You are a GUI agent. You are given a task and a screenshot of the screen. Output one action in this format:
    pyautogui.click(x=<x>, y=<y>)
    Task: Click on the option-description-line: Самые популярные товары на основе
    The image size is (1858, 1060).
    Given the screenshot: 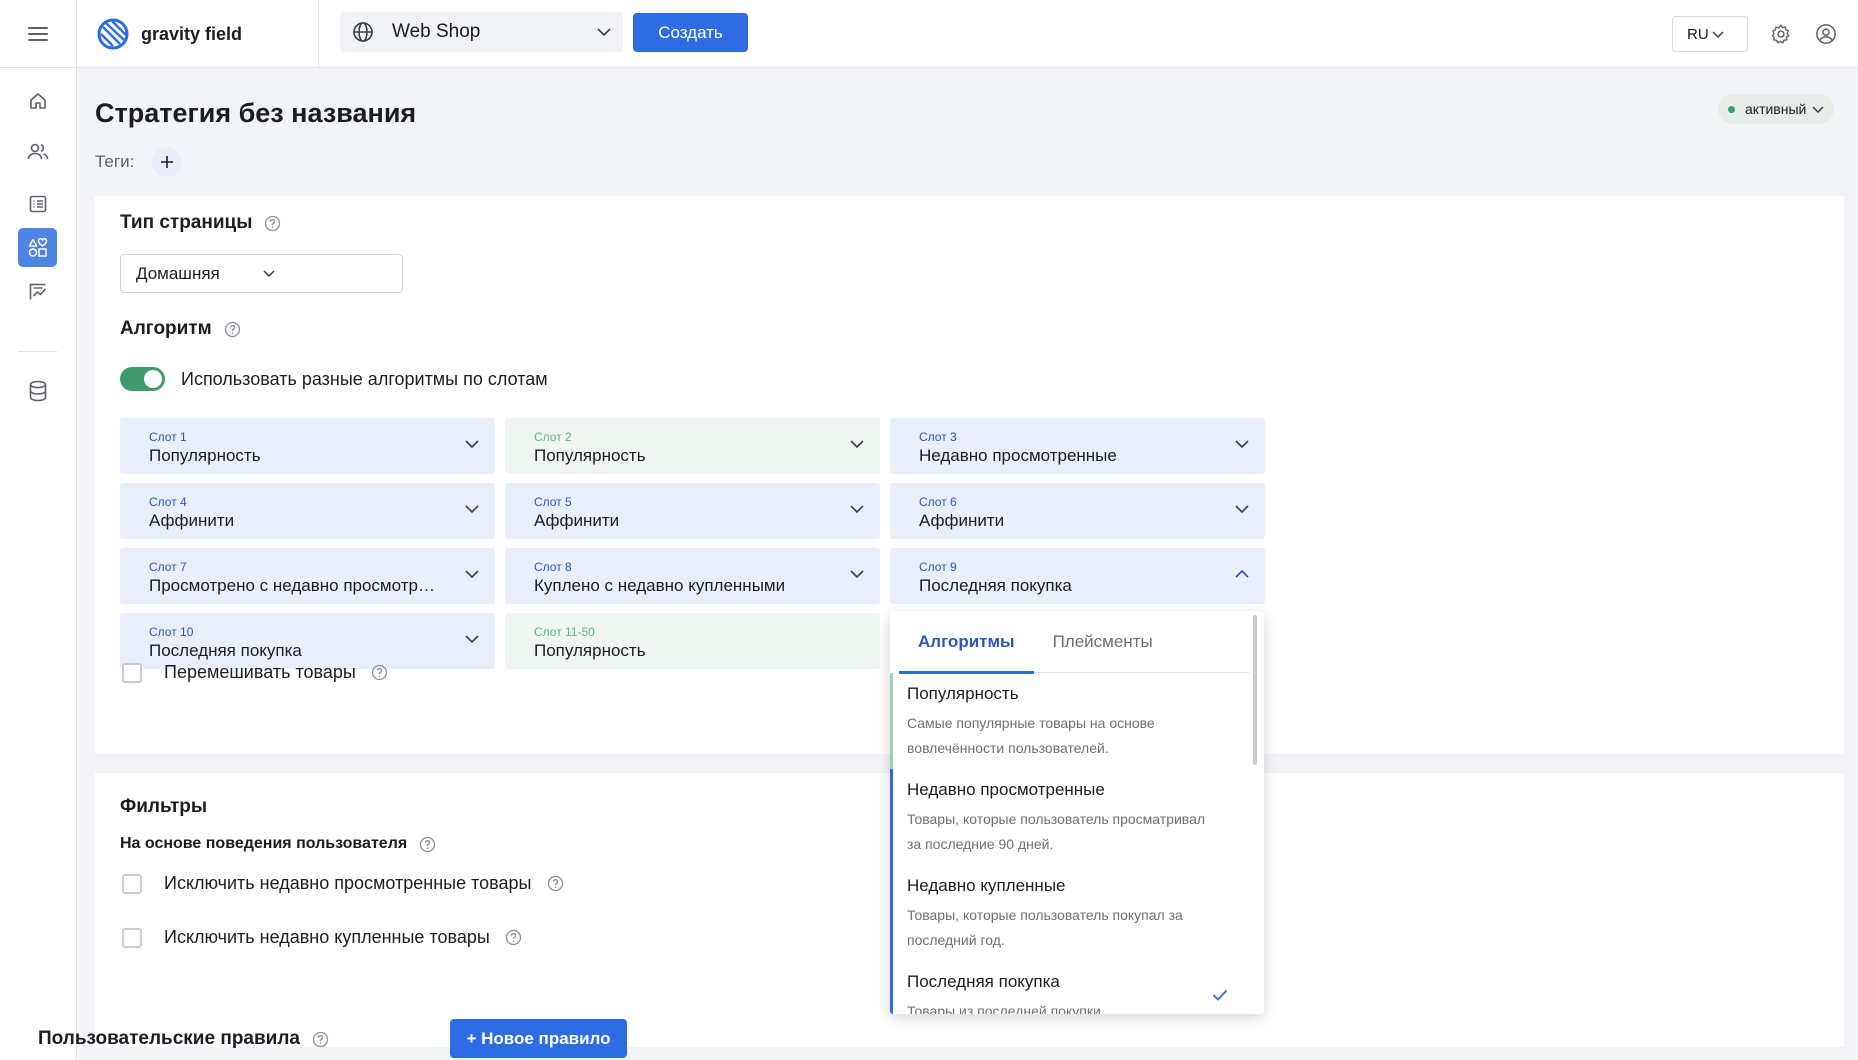 What is the action you would take?
    pyautogui.click(x=1031, y=723)
    